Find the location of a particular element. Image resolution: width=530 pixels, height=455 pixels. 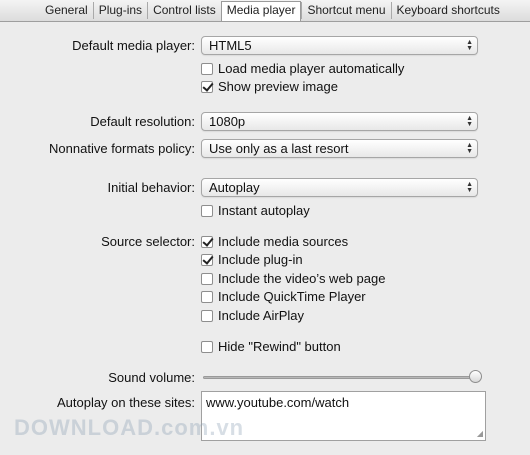

nonnative-policy-label: Nonnative formats policy: is located at coordinates (122, 148).